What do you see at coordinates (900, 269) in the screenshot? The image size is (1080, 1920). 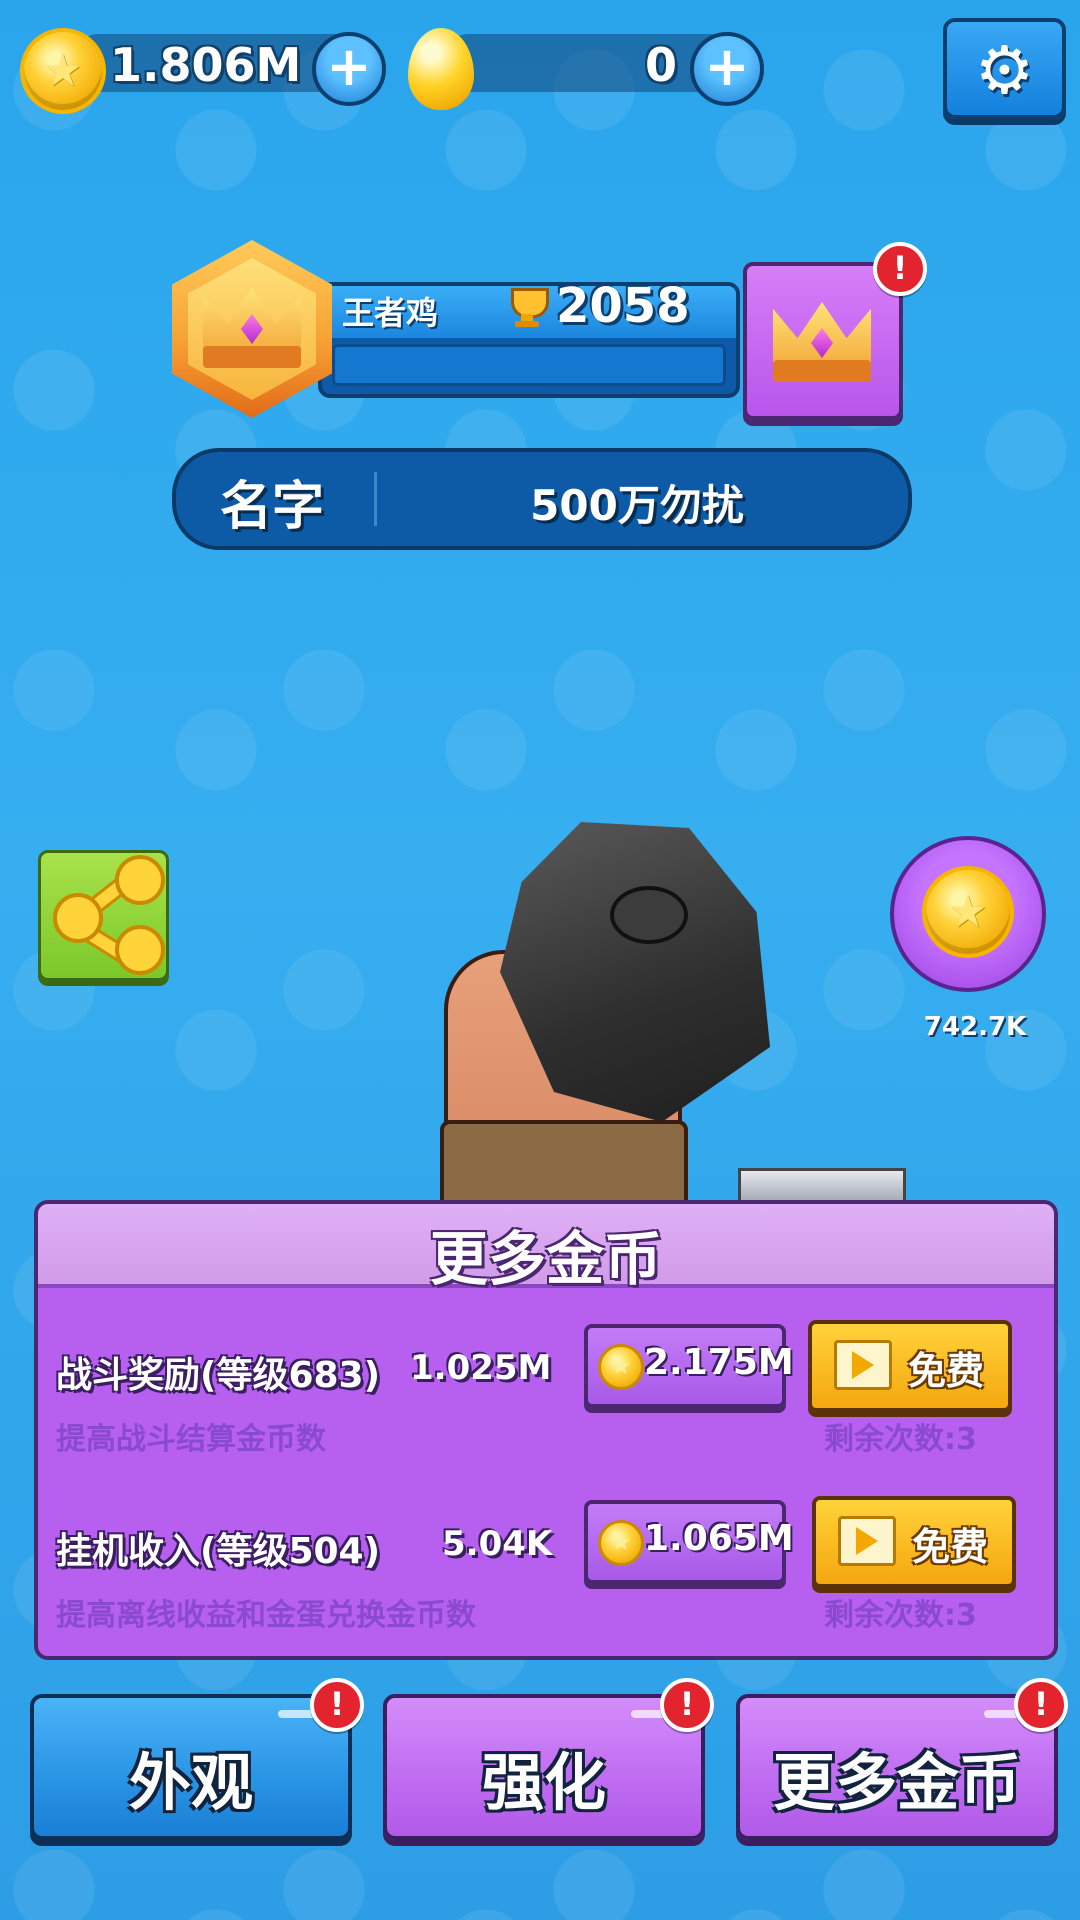 I see `rank-alert-badge: !` at bounding box center [900, 269].